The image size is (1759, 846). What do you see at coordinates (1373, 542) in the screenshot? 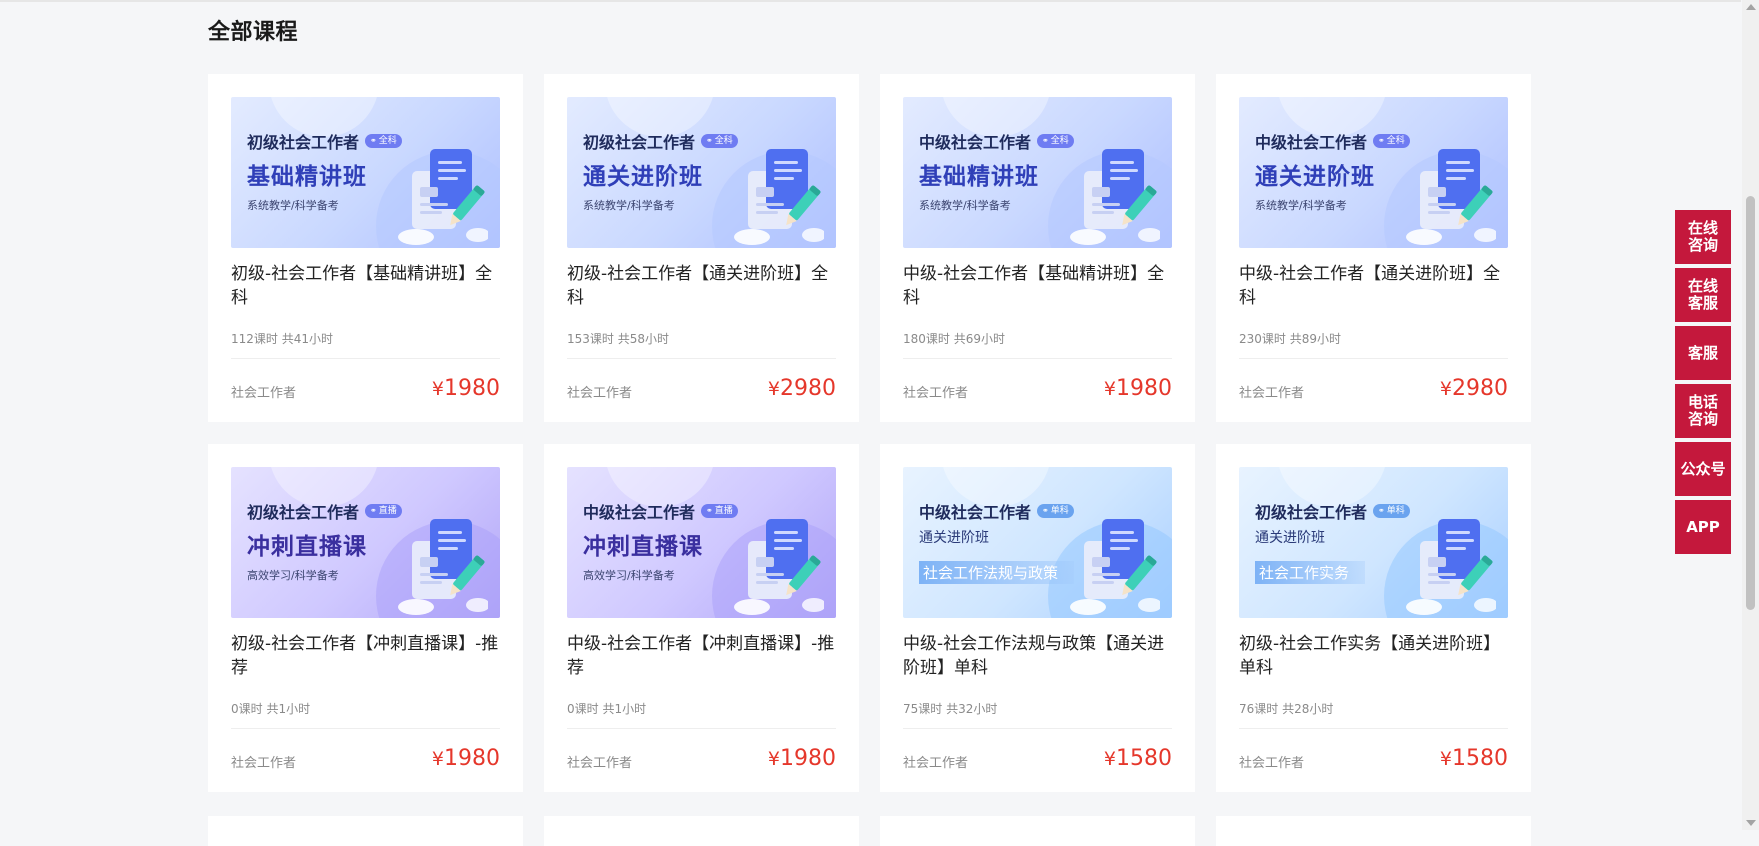
I see `course-thumbnail: 初级社会工作者 ⚭ 单科 通关进阶班 社会工作实务` at bounding box center [1373, 542].